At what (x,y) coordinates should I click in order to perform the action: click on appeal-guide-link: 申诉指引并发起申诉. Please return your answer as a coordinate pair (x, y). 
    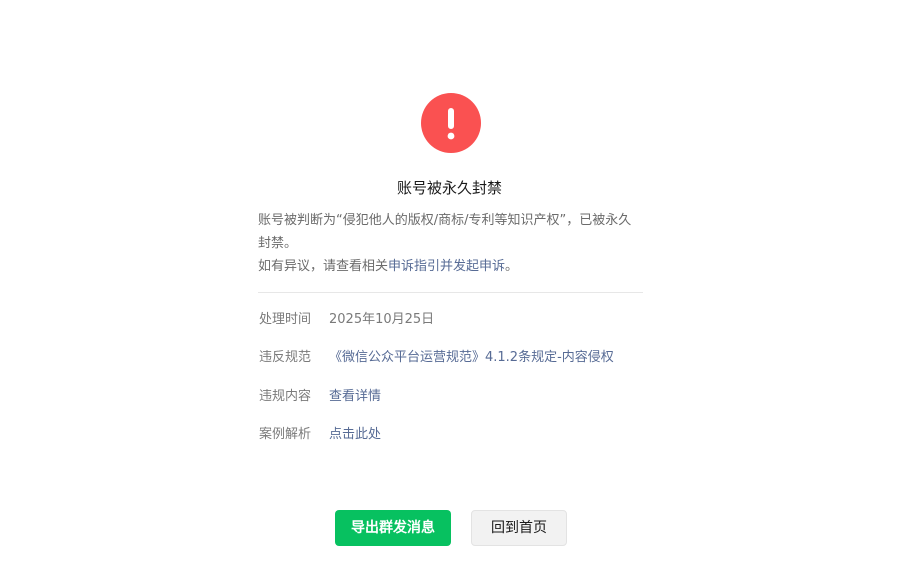
    Looking at the image, I should click on (446, 266).